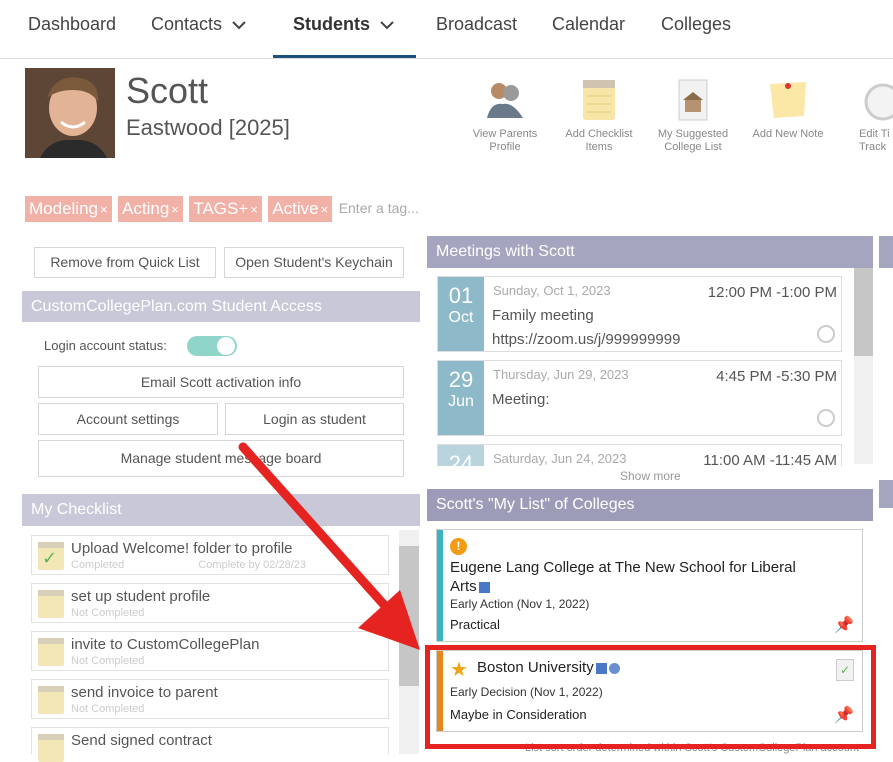 The width and height of the screenshot is (893, 762). What do you see at coordinates (329, 546) in the screenshot?
I see `annotation-arrow` at bounding box center [329, 546].